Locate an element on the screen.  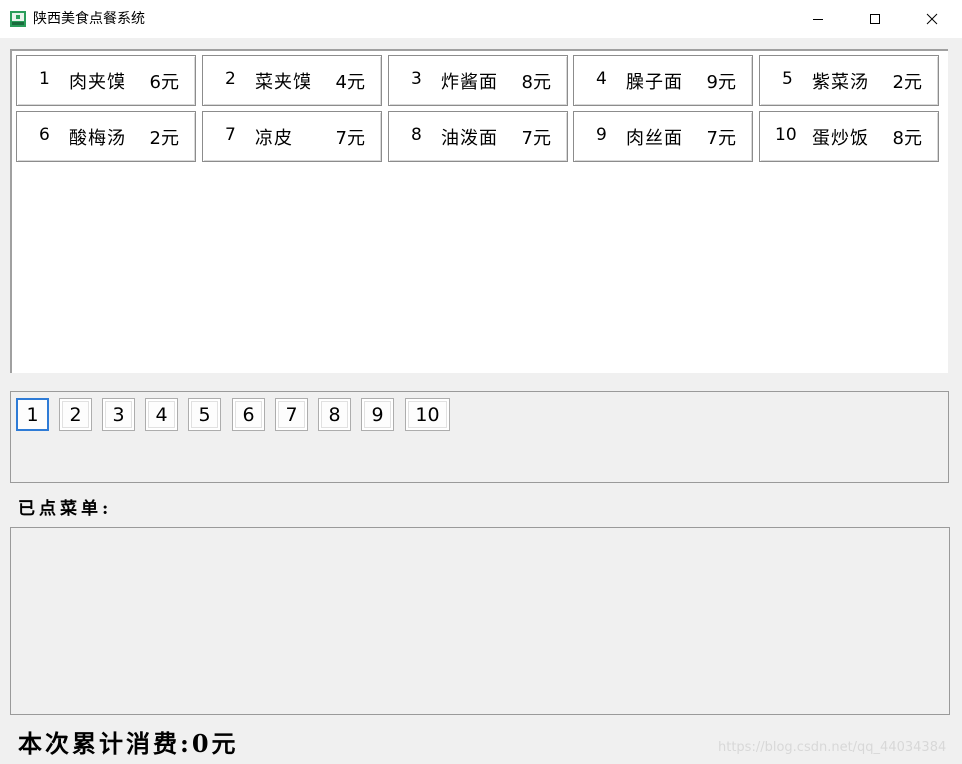
dish-name: 肉丝面 is located at coordinates (654, 138).